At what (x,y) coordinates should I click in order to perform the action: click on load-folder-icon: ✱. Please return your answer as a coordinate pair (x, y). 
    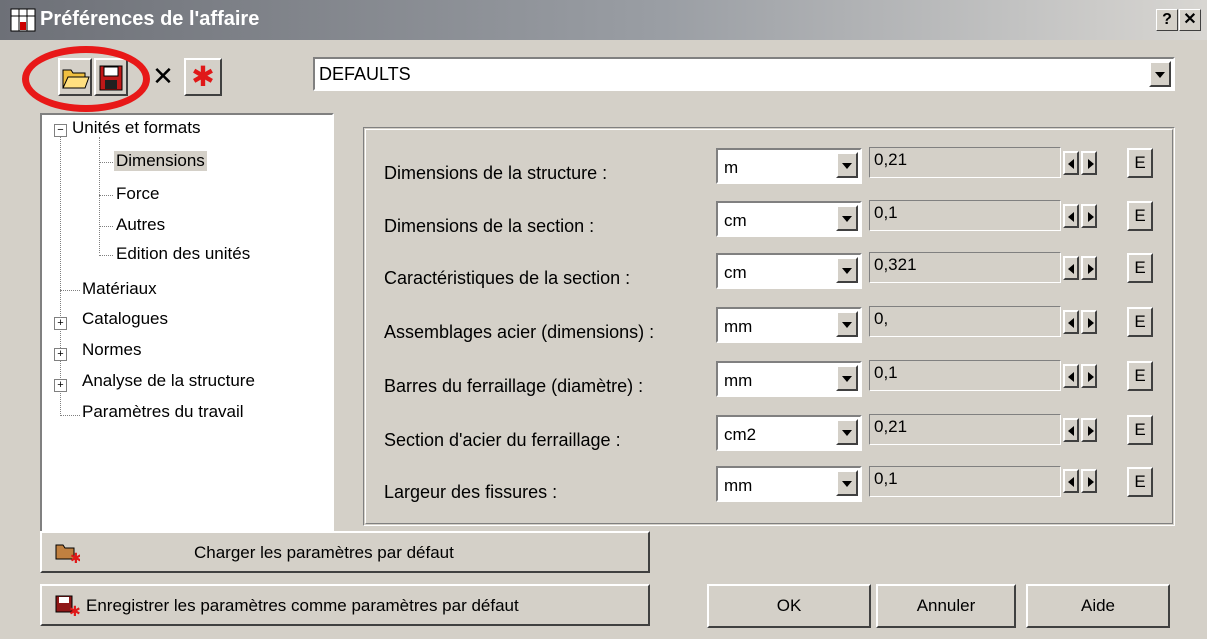
    Looking at the image, I should click on (67, 553).